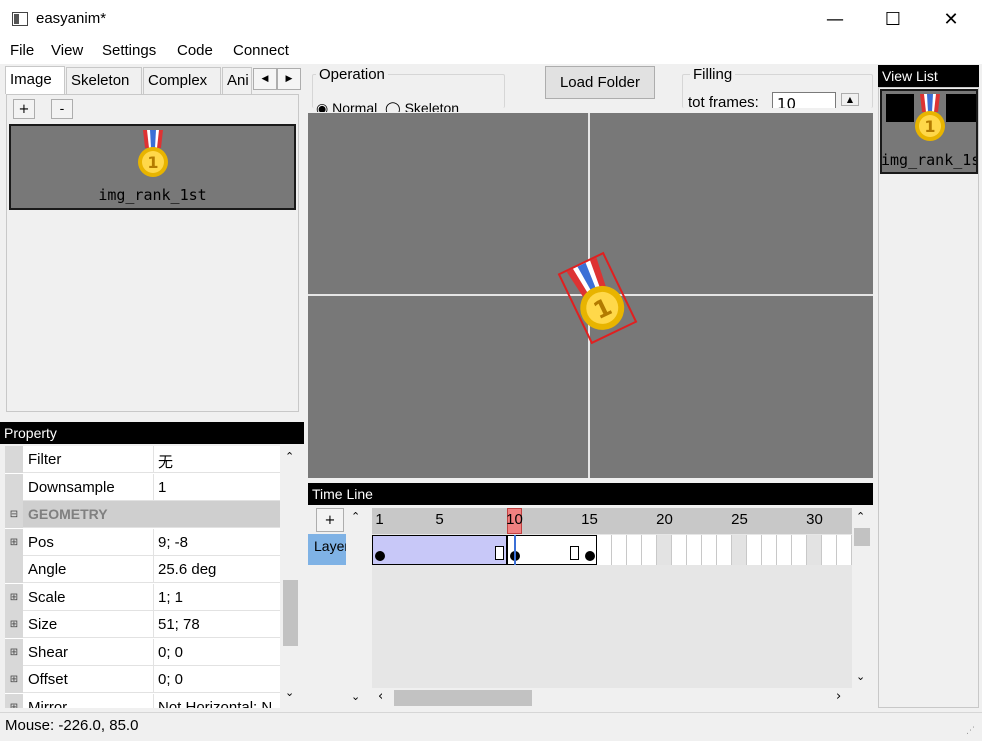 The width and height of the screenshot is (982, 741). Describe the element at coordinates (327, 549) in the screenshot. I see `layer-row: Layer` at that location.